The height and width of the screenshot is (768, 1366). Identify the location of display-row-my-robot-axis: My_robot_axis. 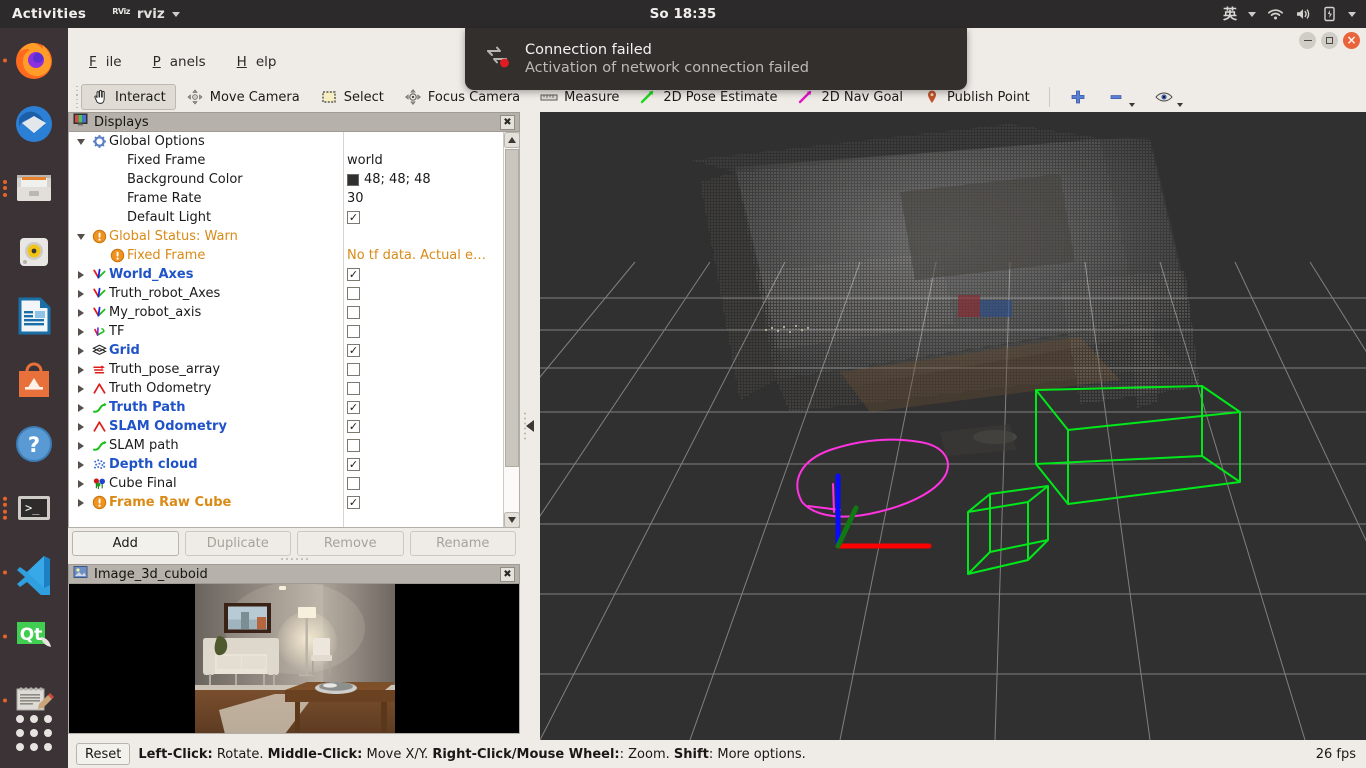
(294, 312).